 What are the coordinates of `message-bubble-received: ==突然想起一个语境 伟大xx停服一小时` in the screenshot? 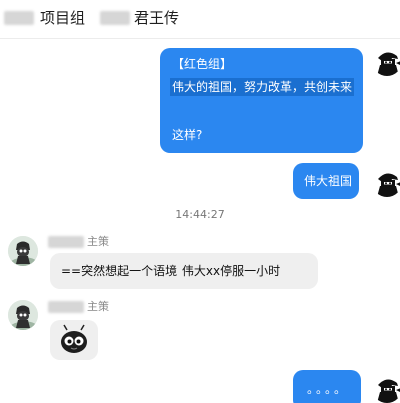 It's located at (184, 271).